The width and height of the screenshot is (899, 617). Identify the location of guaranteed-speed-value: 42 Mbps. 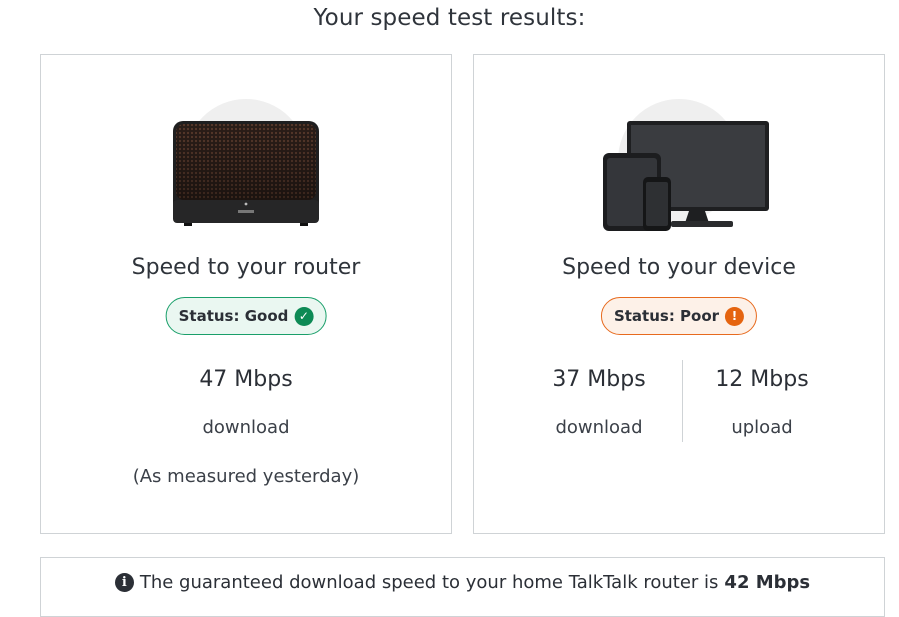
(767, 582).